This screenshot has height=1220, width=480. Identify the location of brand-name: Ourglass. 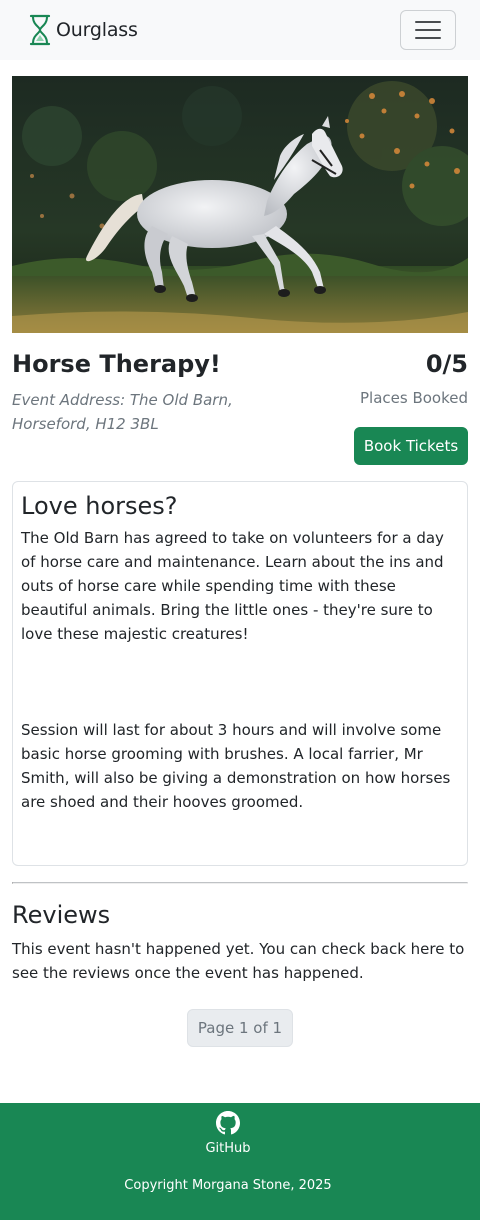
(97, 30).